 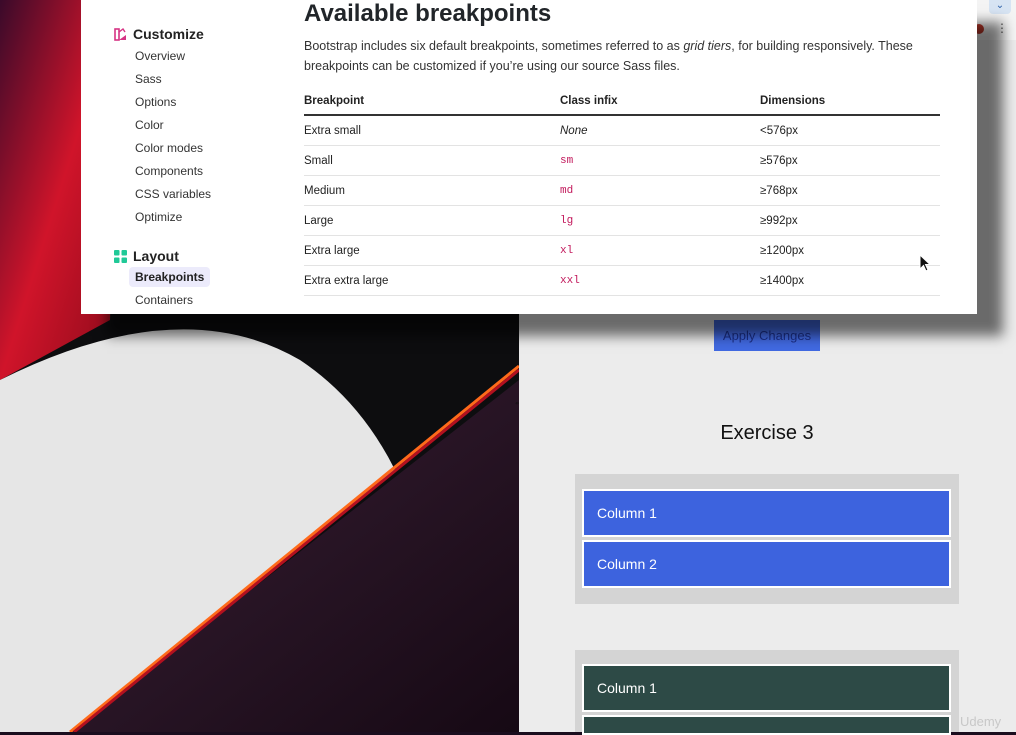 I want to click on column-header-breakpoint: Breakpoint, so click(x=432, y=102).